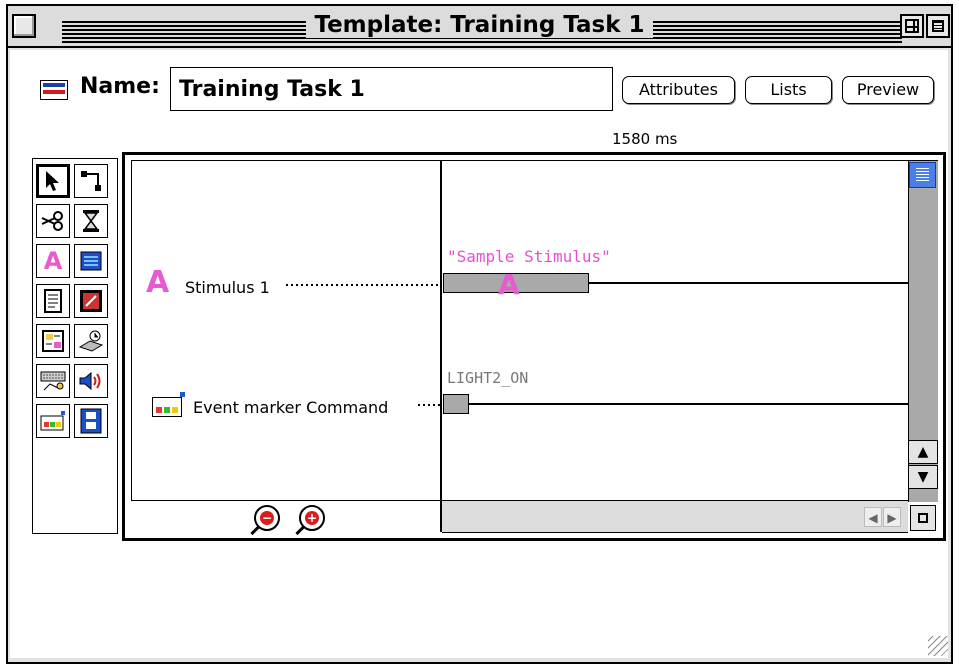  Describe the element at coordinates (675, 517) in the screenshot. I see `horizontal-scrollbar` at that location.